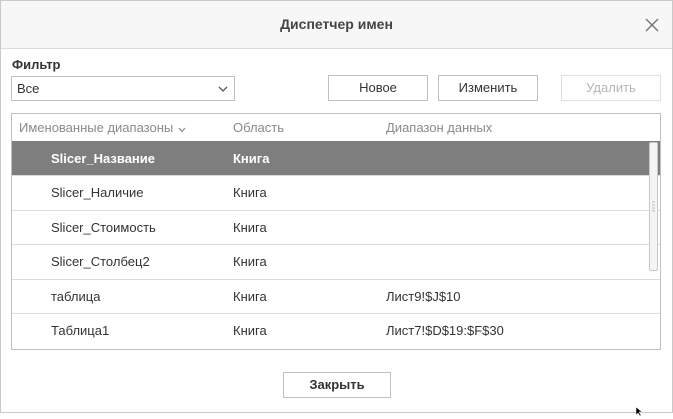  What do you see at coordinates (103, 227) in the screenshot?
I see `row-name: Slicer_Стоимость` at bounding box center [103, 227].